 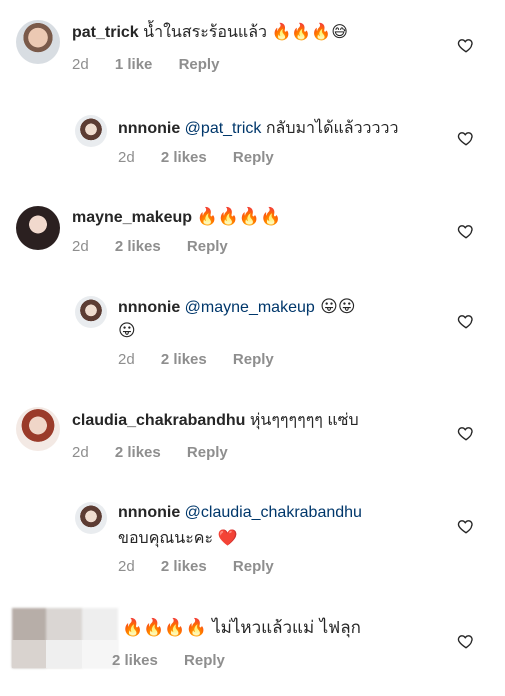 I want to click on comment-text: mayne_makeup 🔥🔥🔥🔥, so click(x=176, y=217).